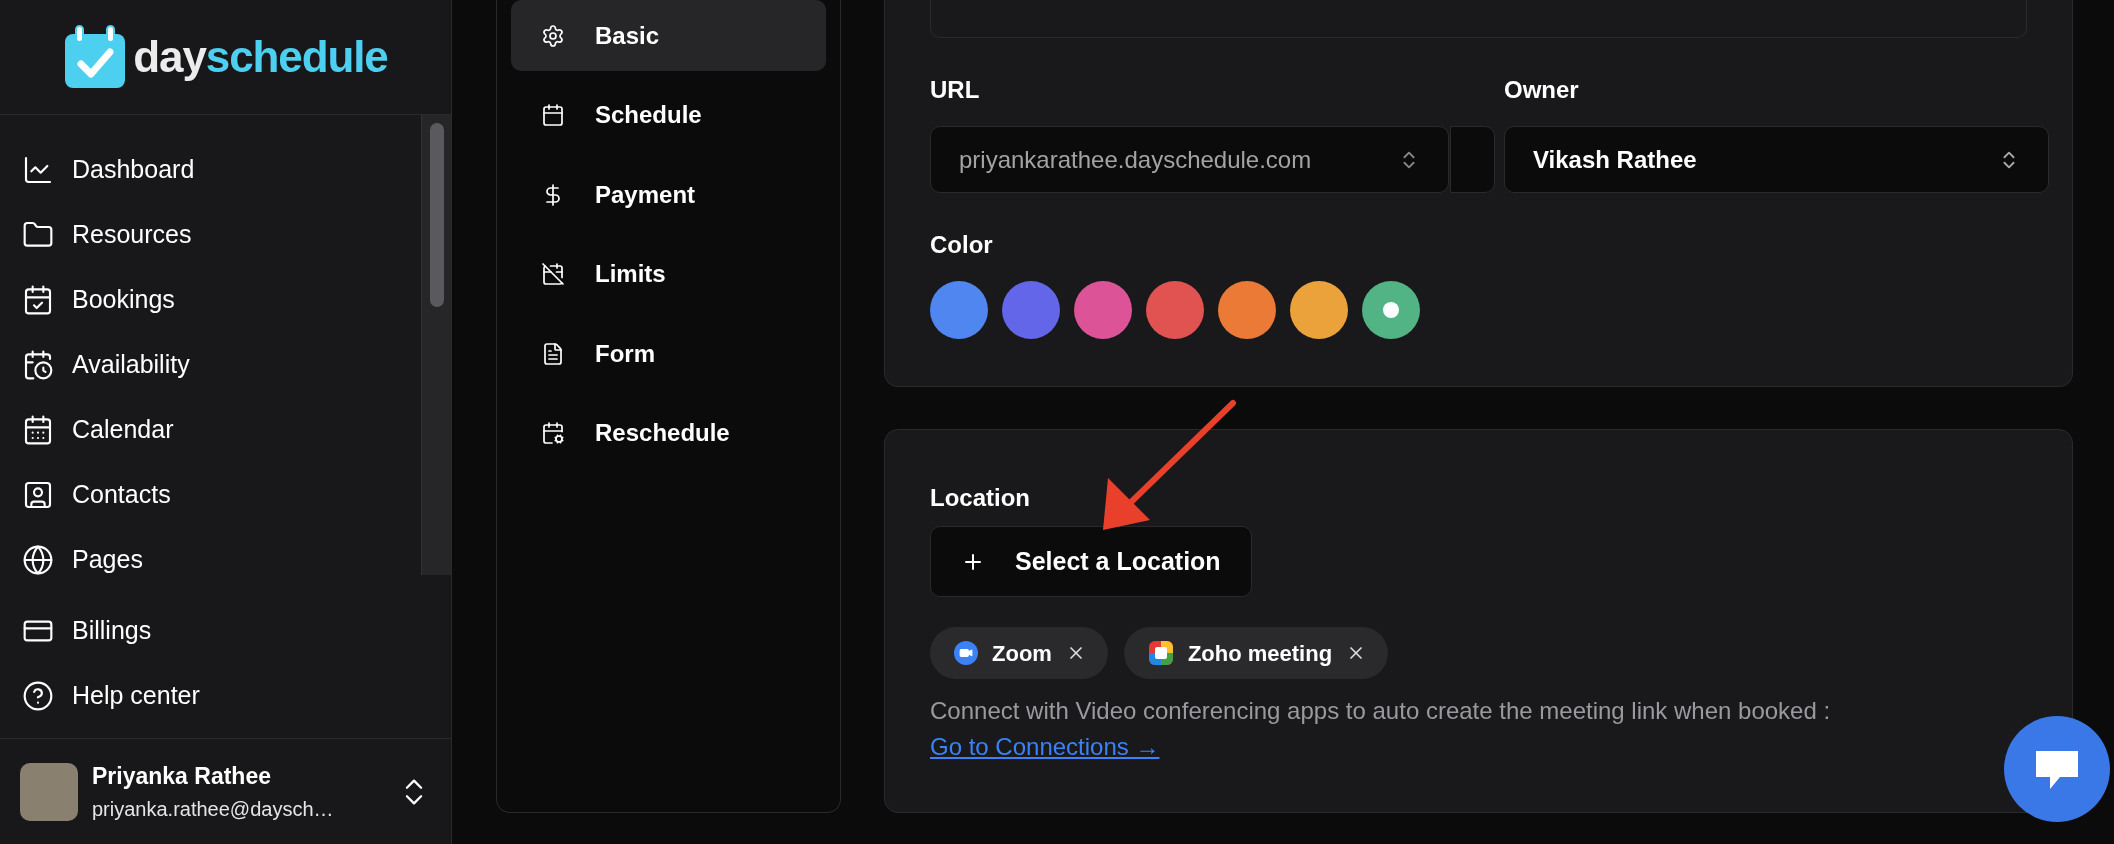 The image size is (2114, 844). I want to click on calendar-off-icon, so click(553, 274).